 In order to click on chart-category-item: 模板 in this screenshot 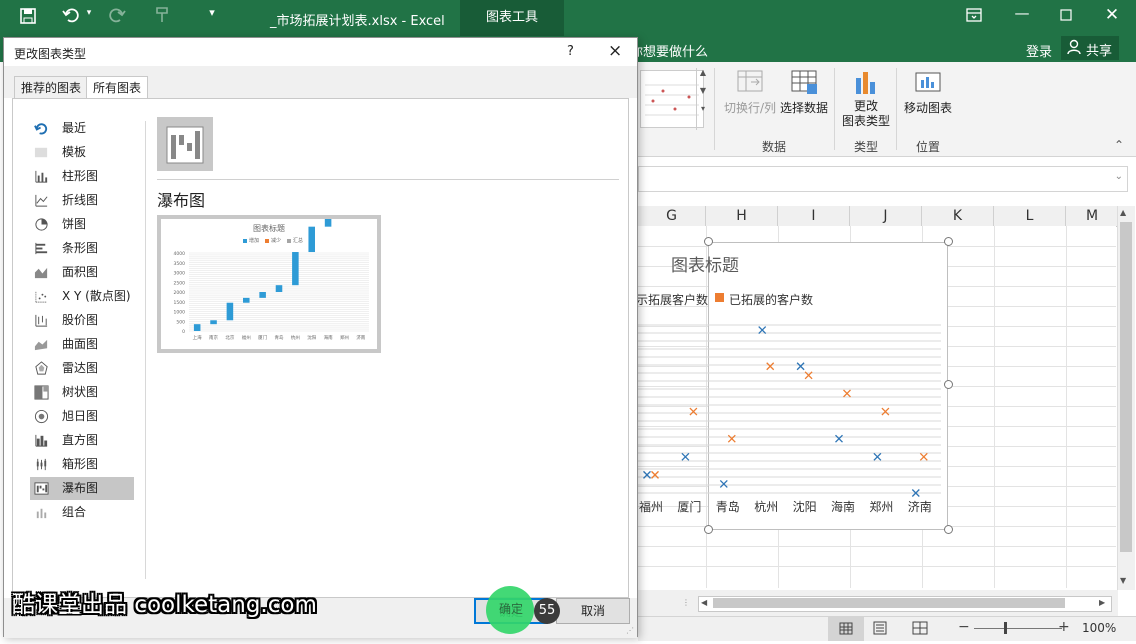, I will do `click(82, 152)`.